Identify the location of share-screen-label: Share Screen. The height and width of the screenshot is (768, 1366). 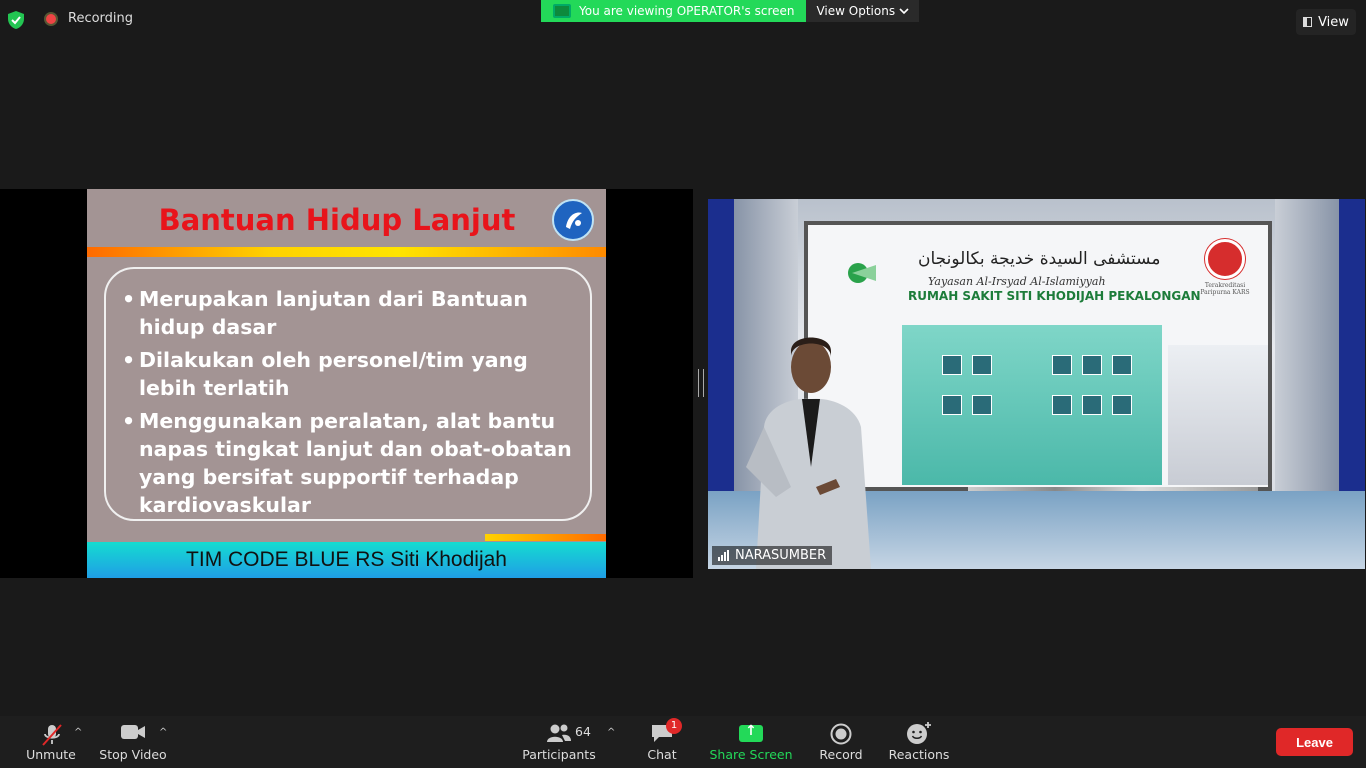
(751, 754).